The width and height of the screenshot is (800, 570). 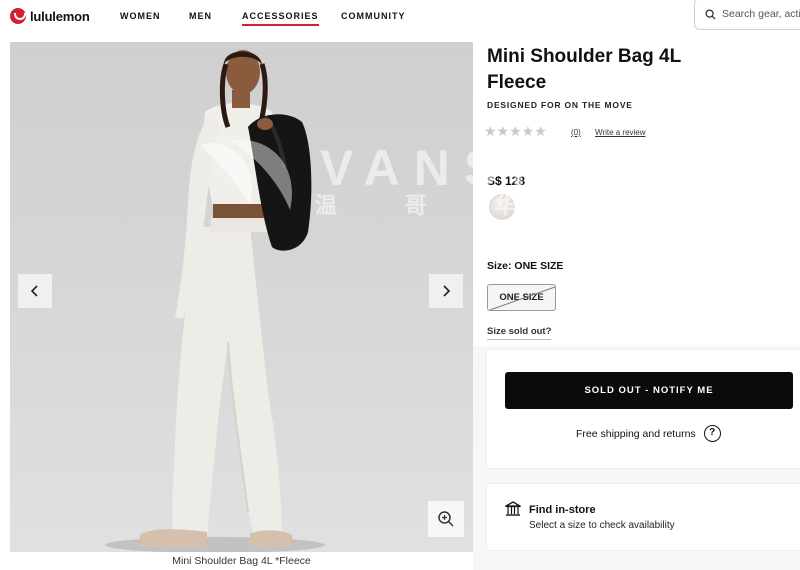 I want to click on nav-community: COMMUNITY, so click(x=373, y=16).